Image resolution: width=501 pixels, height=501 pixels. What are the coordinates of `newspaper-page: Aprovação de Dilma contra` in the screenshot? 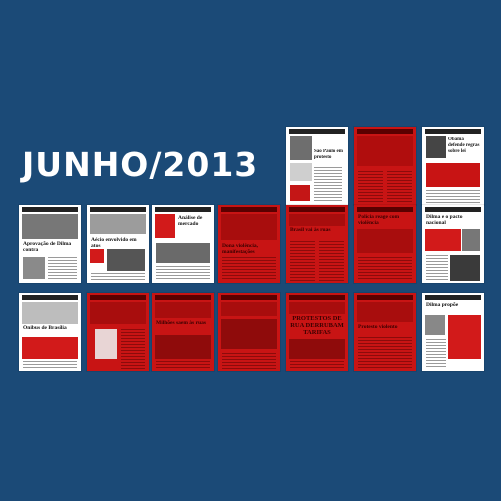 It's located at (50, 244).